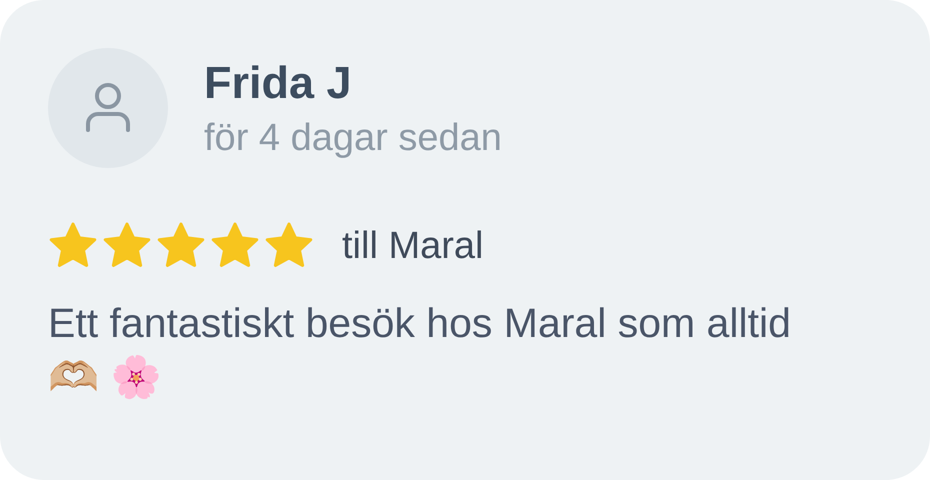  I want to click on review-time: för 4 dagar sedan, so click(353, 138).